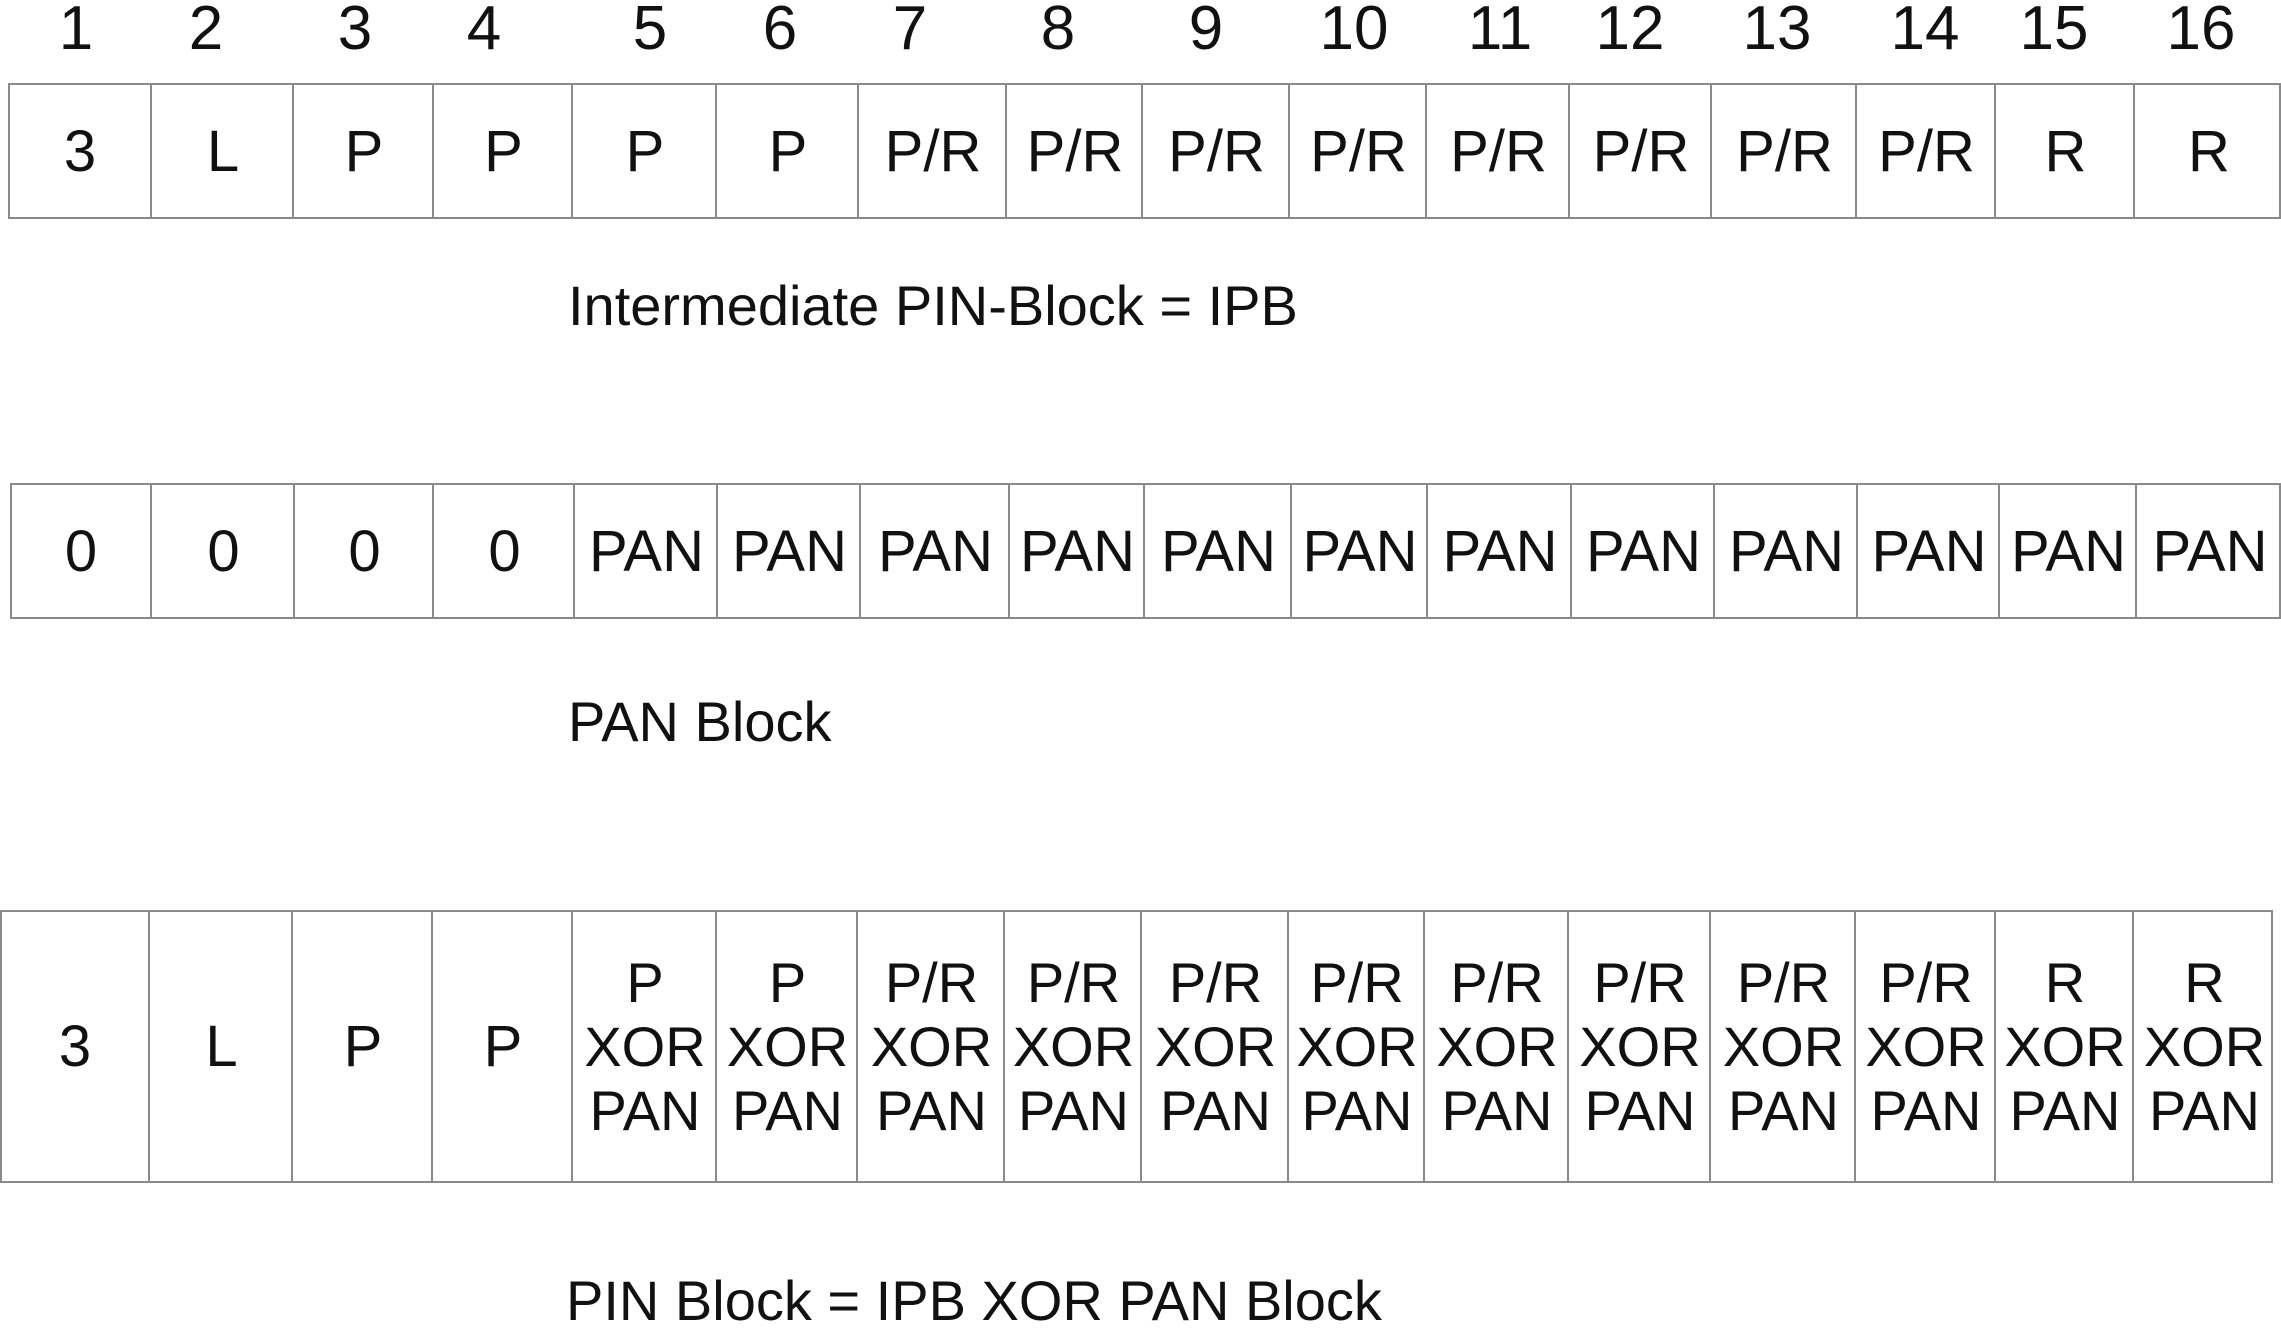 The image size is (2281, 1332). What do you see at coordinates (644, 151) in the screenshot?
I see `ipb-cell-5: P` at bounding box center [644, 151].